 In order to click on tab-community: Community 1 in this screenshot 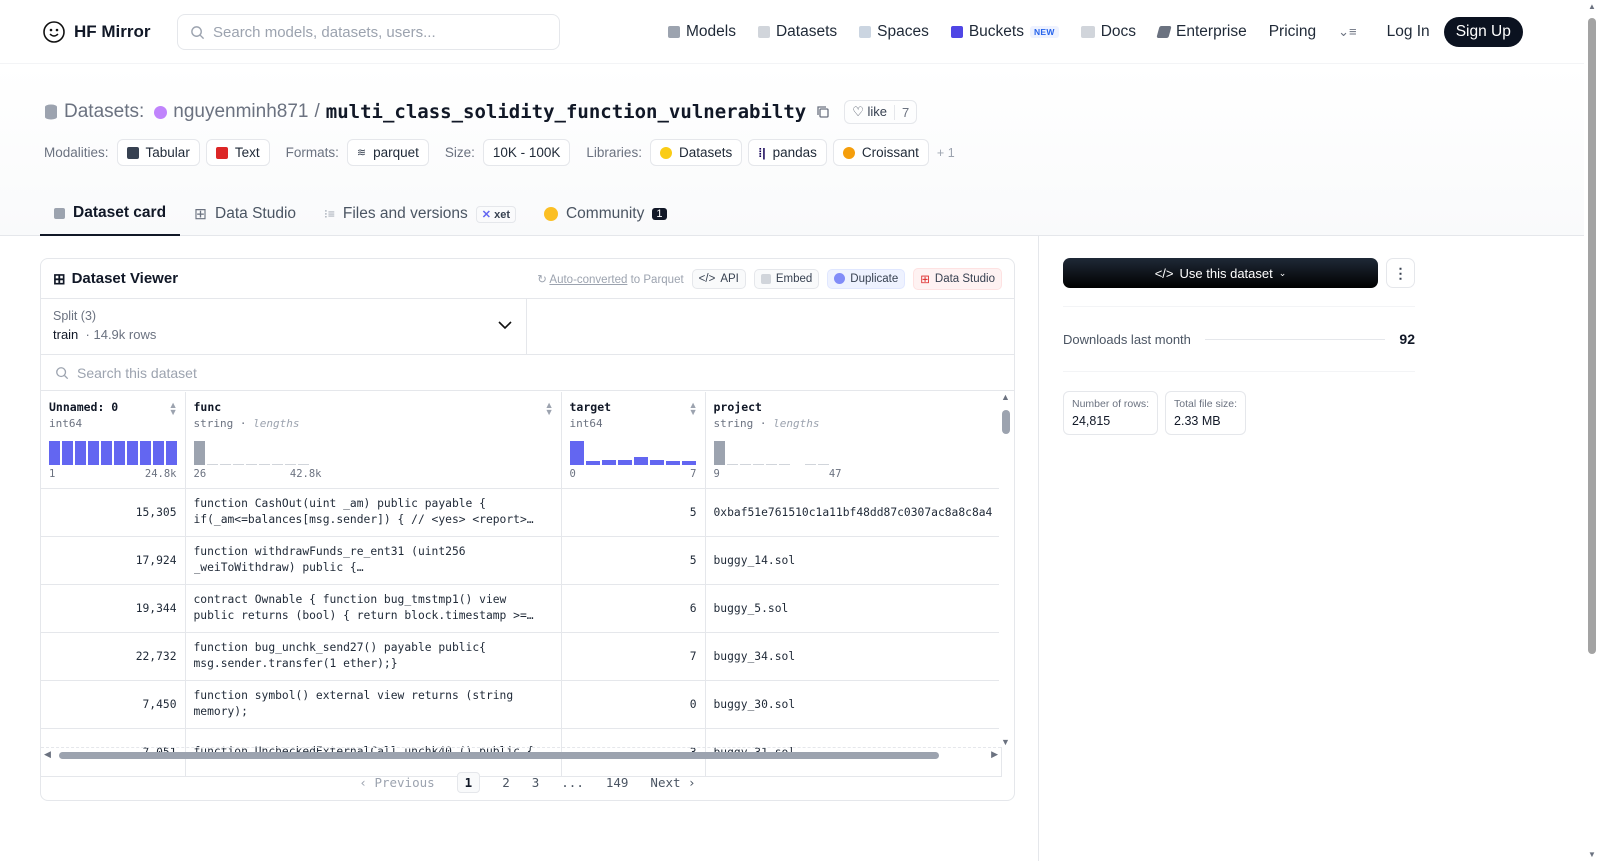, I will do `click(605, 214)`.